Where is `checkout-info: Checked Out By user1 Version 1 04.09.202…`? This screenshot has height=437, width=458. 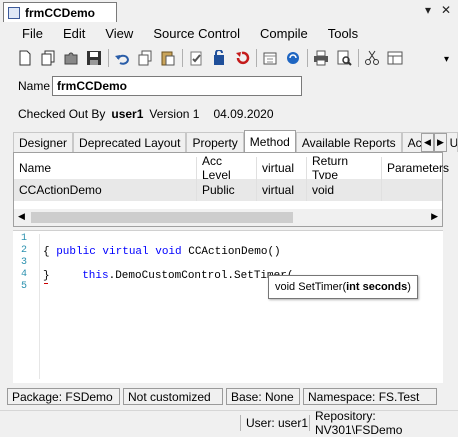
checkout-info: Checked Out By user1 Version 1 04.09.202… is located at coordinates (146, 114).